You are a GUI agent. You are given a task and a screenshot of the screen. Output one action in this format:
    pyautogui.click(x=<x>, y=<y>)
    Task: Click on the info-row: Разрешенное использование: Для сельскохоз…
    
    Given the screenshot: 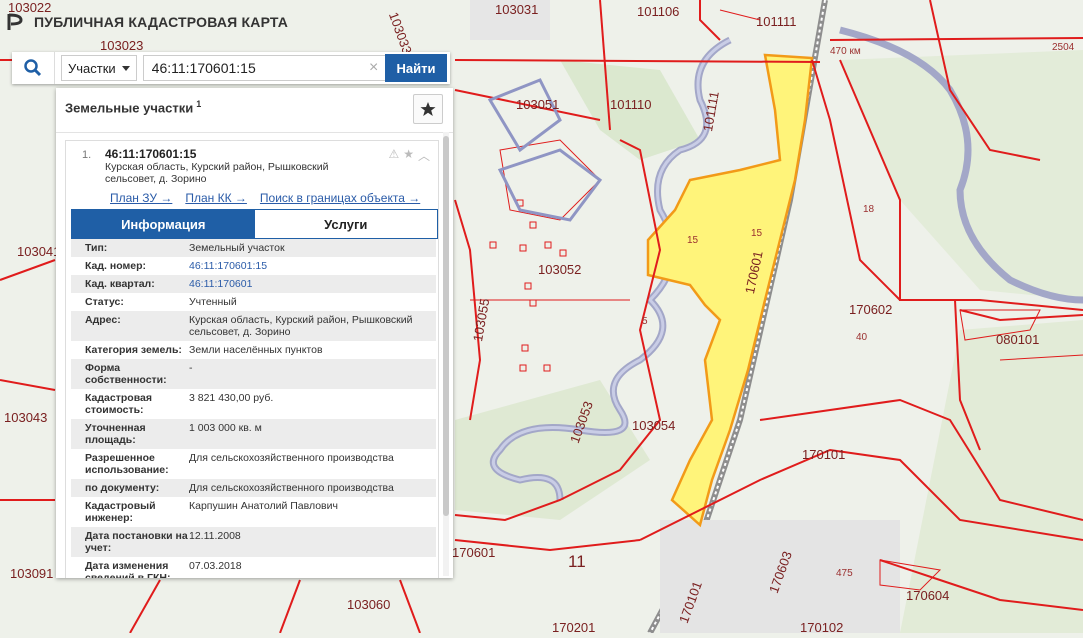 What is the action you would take?
    pyautogui.click(x=253, y=464)
    